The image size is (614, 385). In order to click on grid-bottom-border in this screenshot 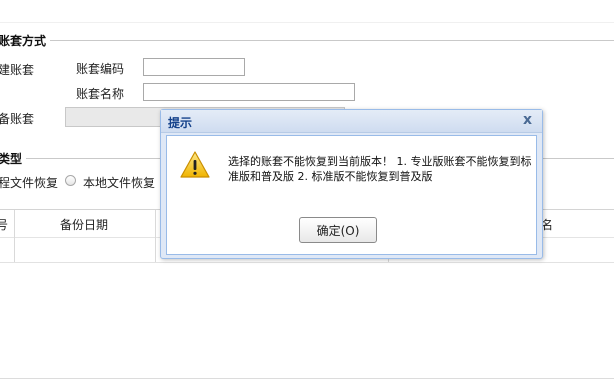, I will do `click(307, 378)`.